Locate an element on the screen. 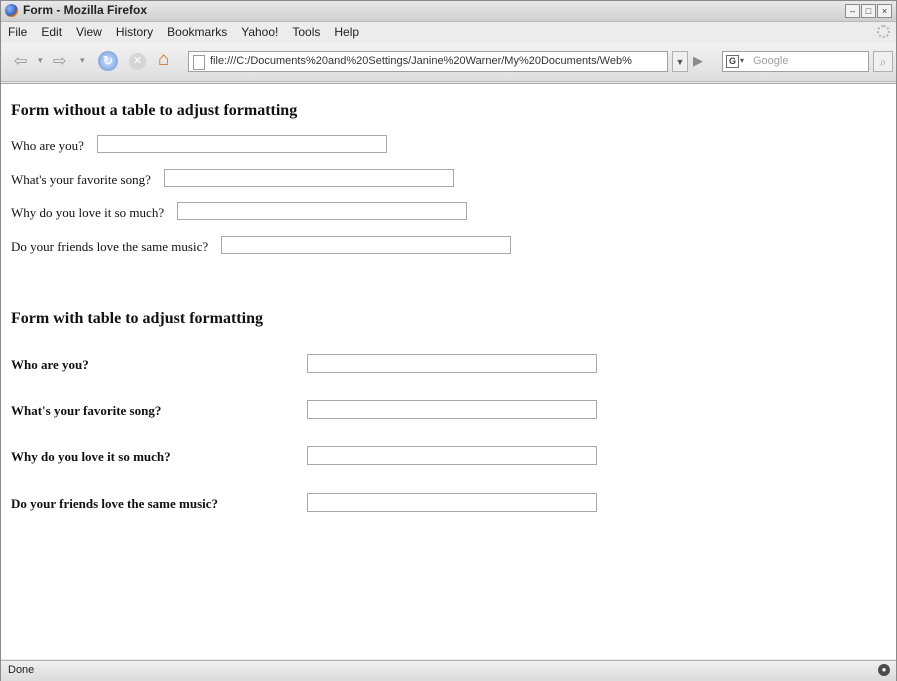 Image resolution: width=897 pixels, height=681 pixels. s1-label-who: Who are you? is located at coordinates (47, 145).